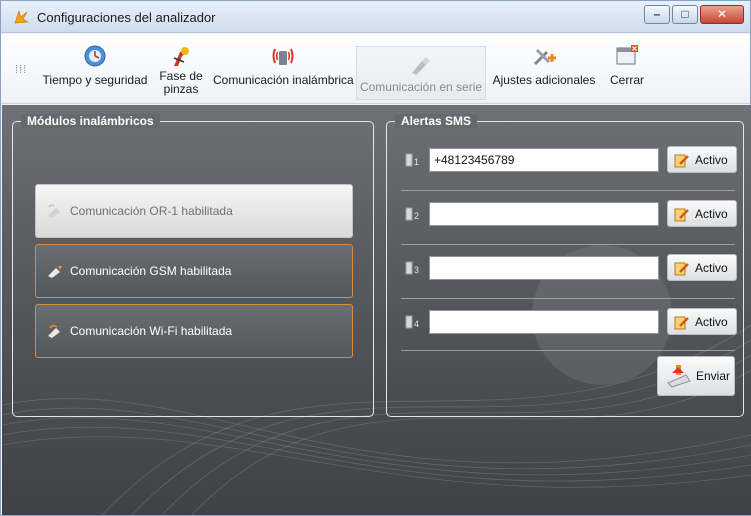 This screenshot has height=516, width=751. I want to click on sms-row-2: 2 Activo, so click(574, 215).